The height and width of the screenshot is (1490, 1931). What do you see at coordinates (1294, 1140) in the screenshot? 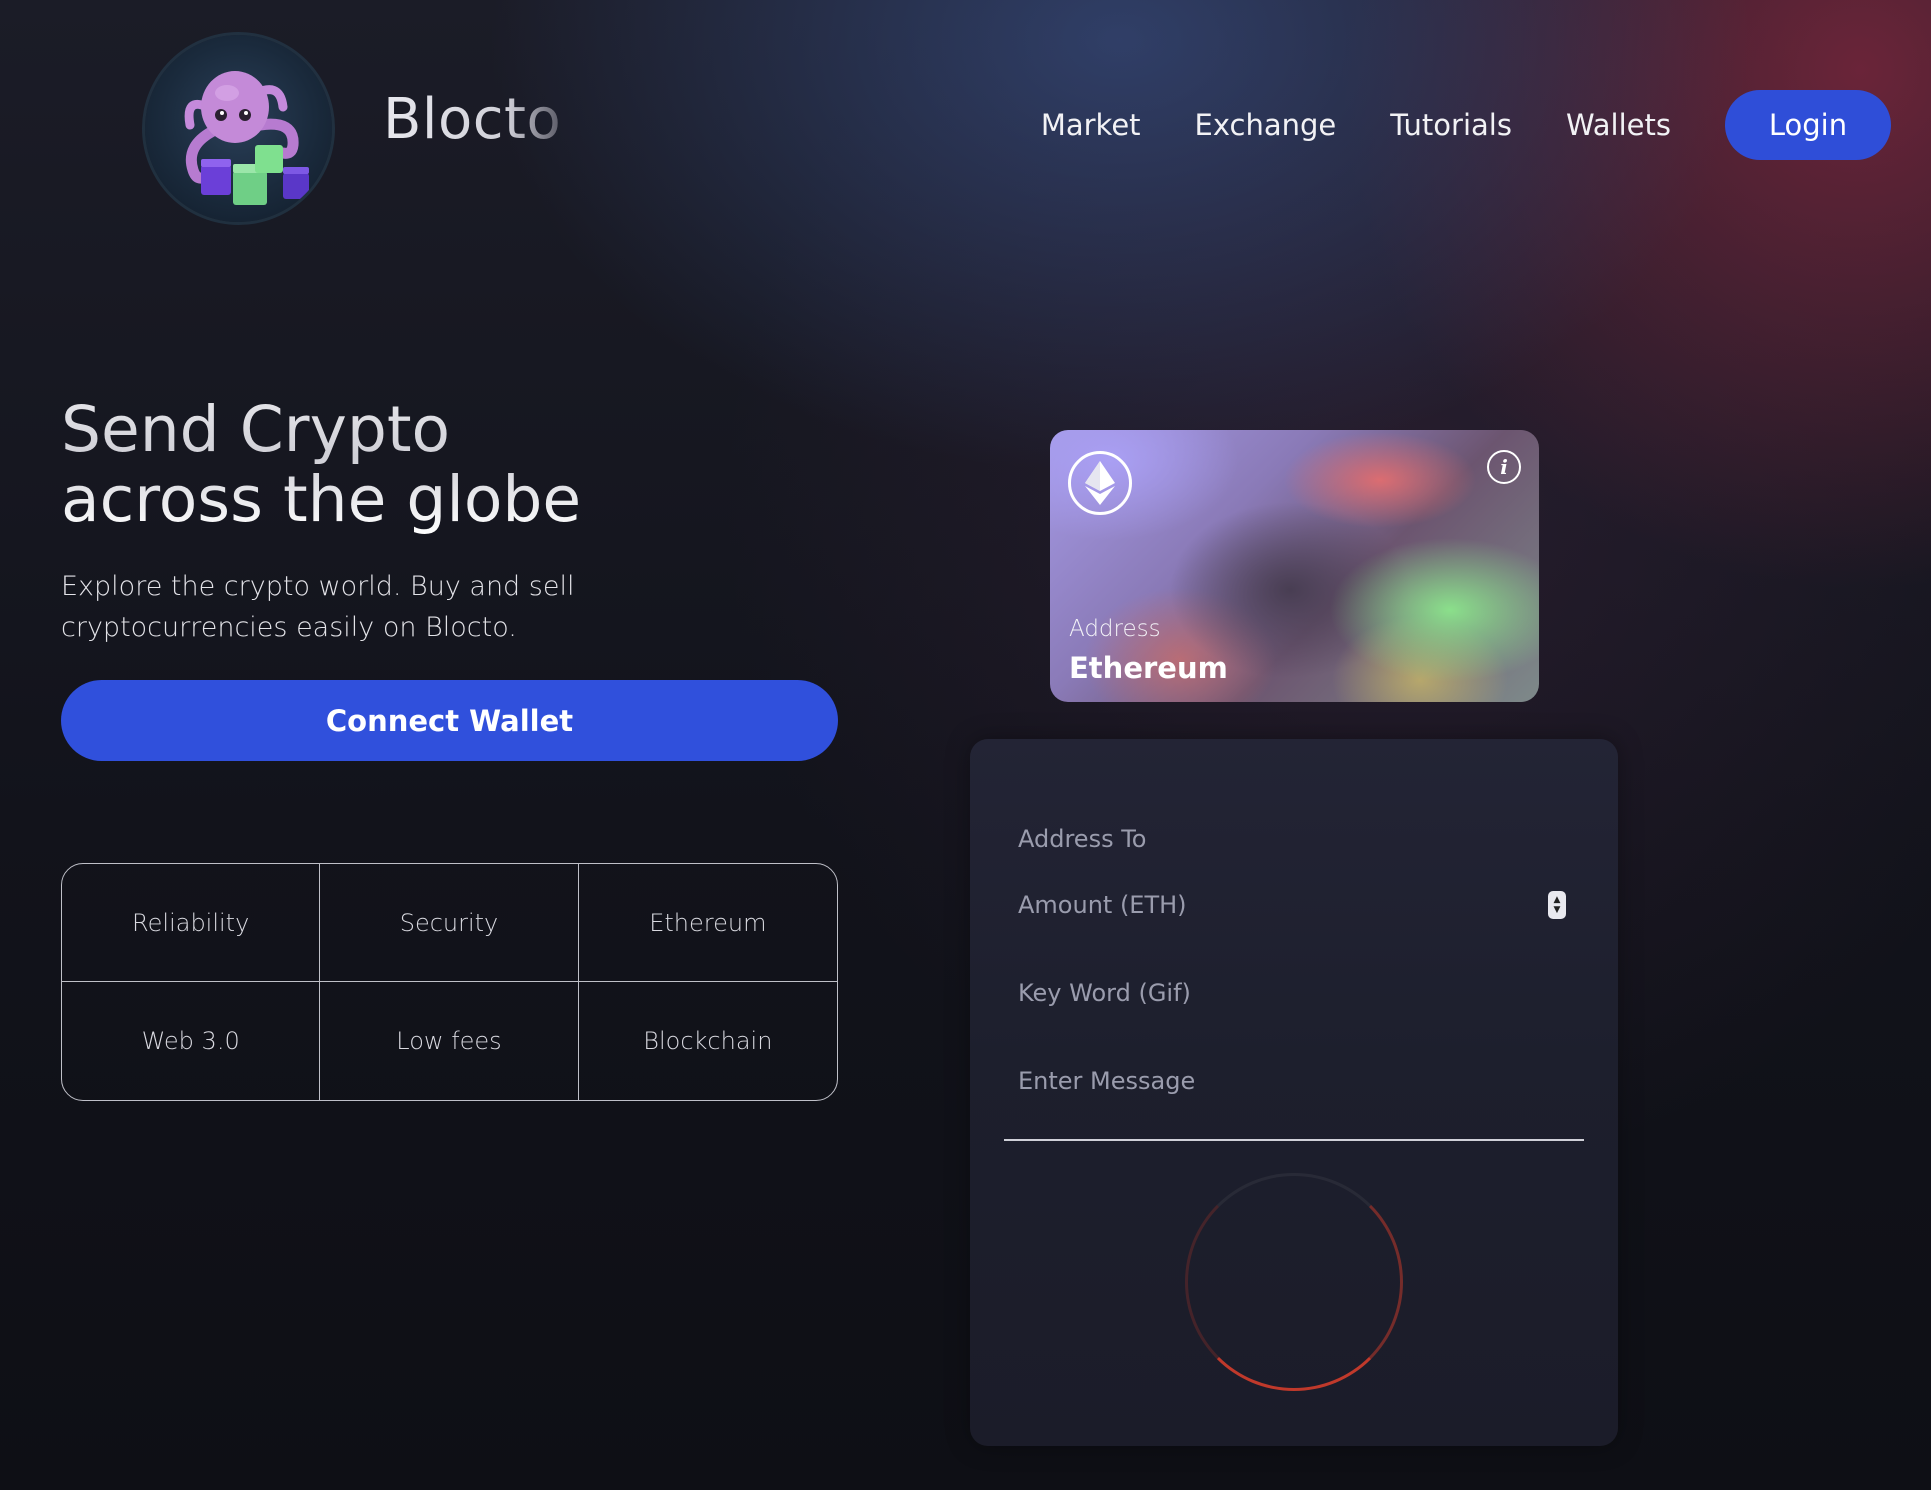
I see `form-divider` at bounding box center [1294, 1140].